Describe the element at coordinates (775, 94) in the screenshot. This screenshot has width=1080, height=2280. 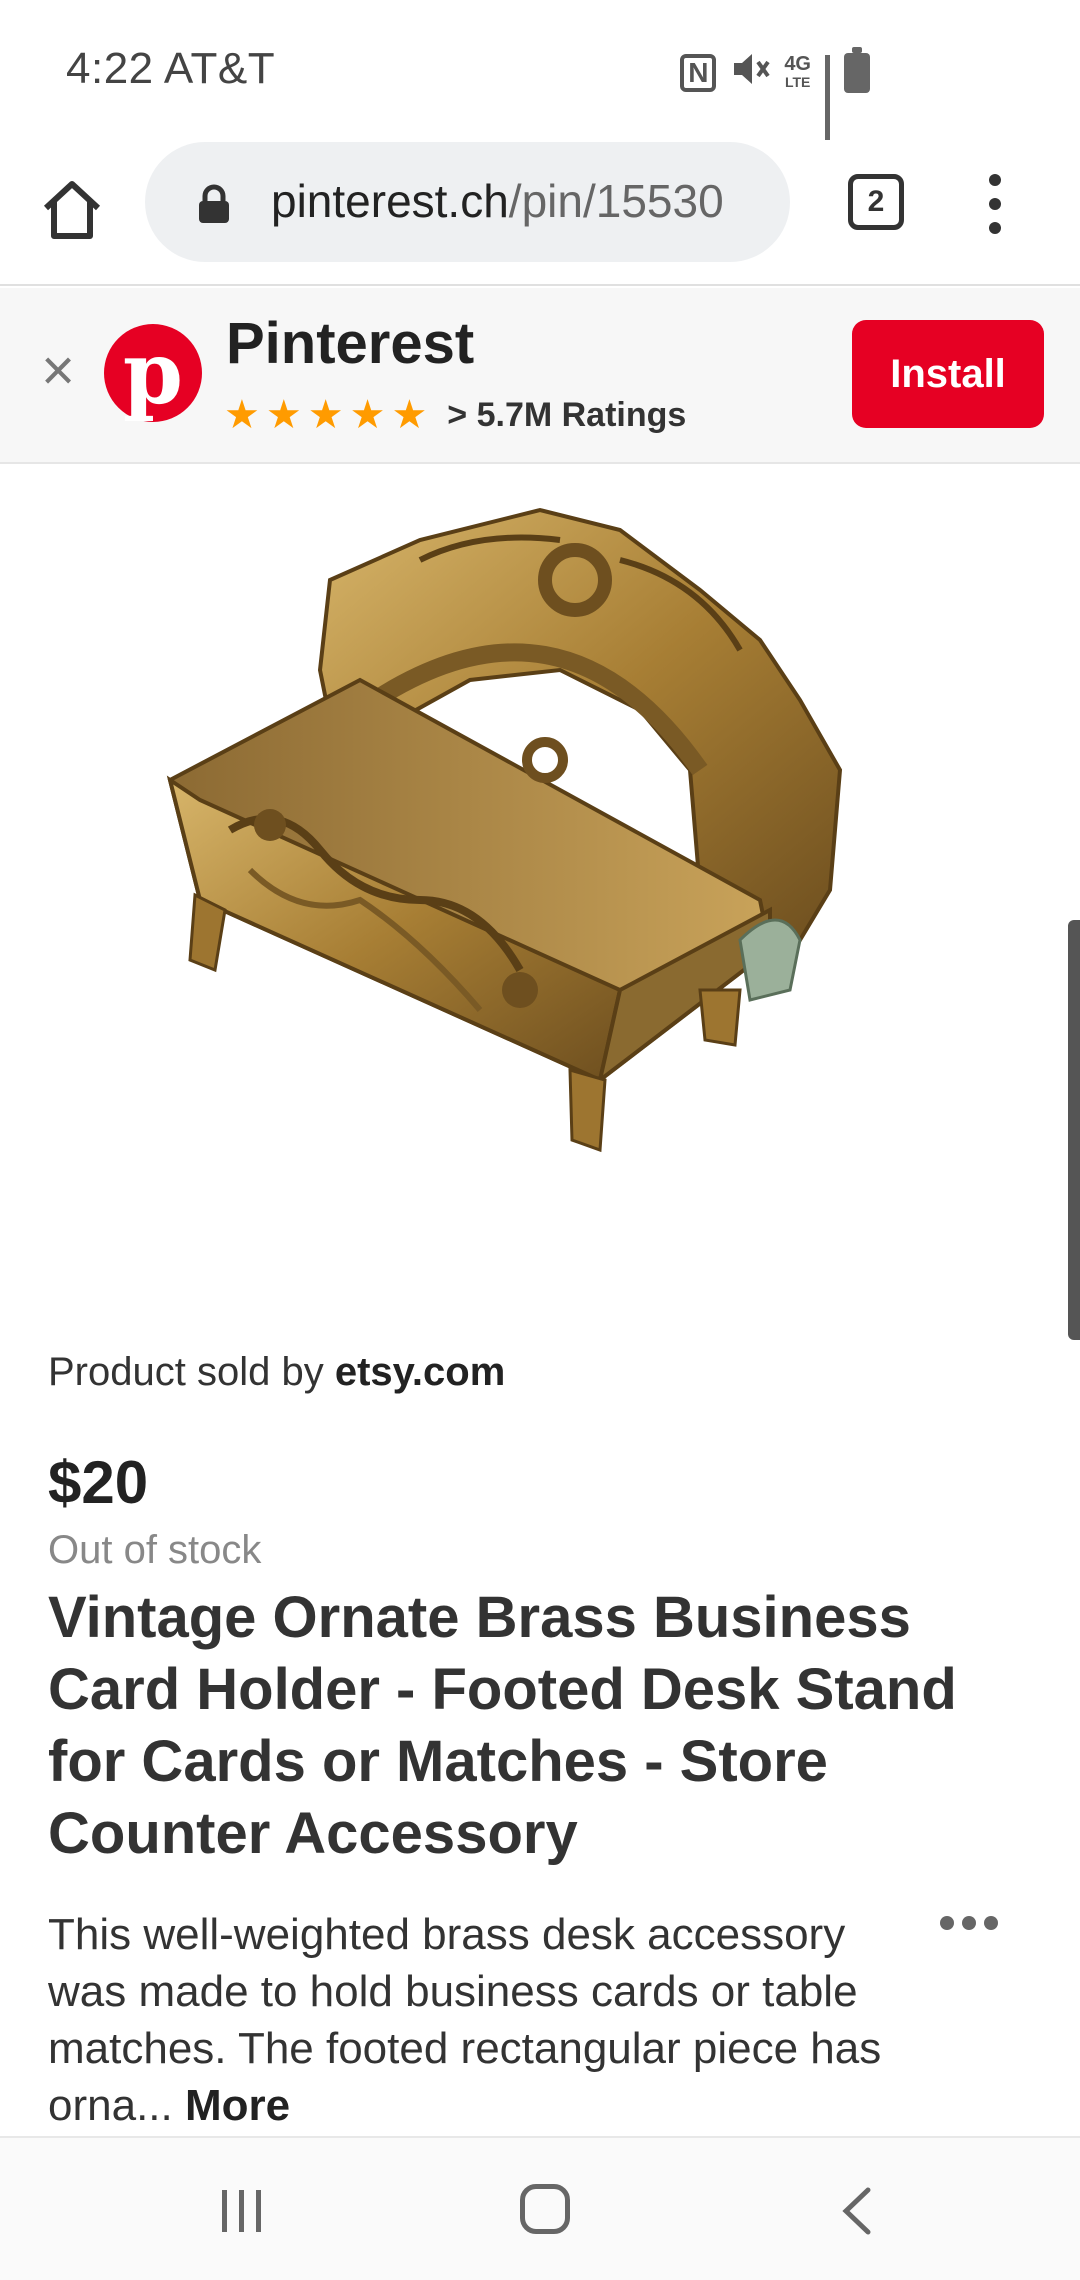
I see `status-icons: N 4G LTE` at that location.